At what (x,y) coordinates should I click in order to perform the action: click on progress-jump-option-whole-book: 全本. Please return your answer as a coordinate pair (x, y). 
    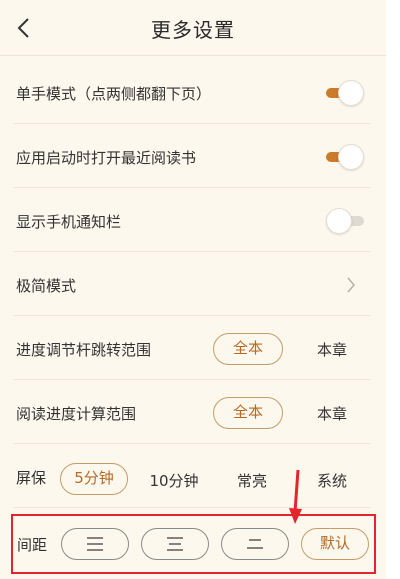
    Looking at the image, I should click on (248, 349).